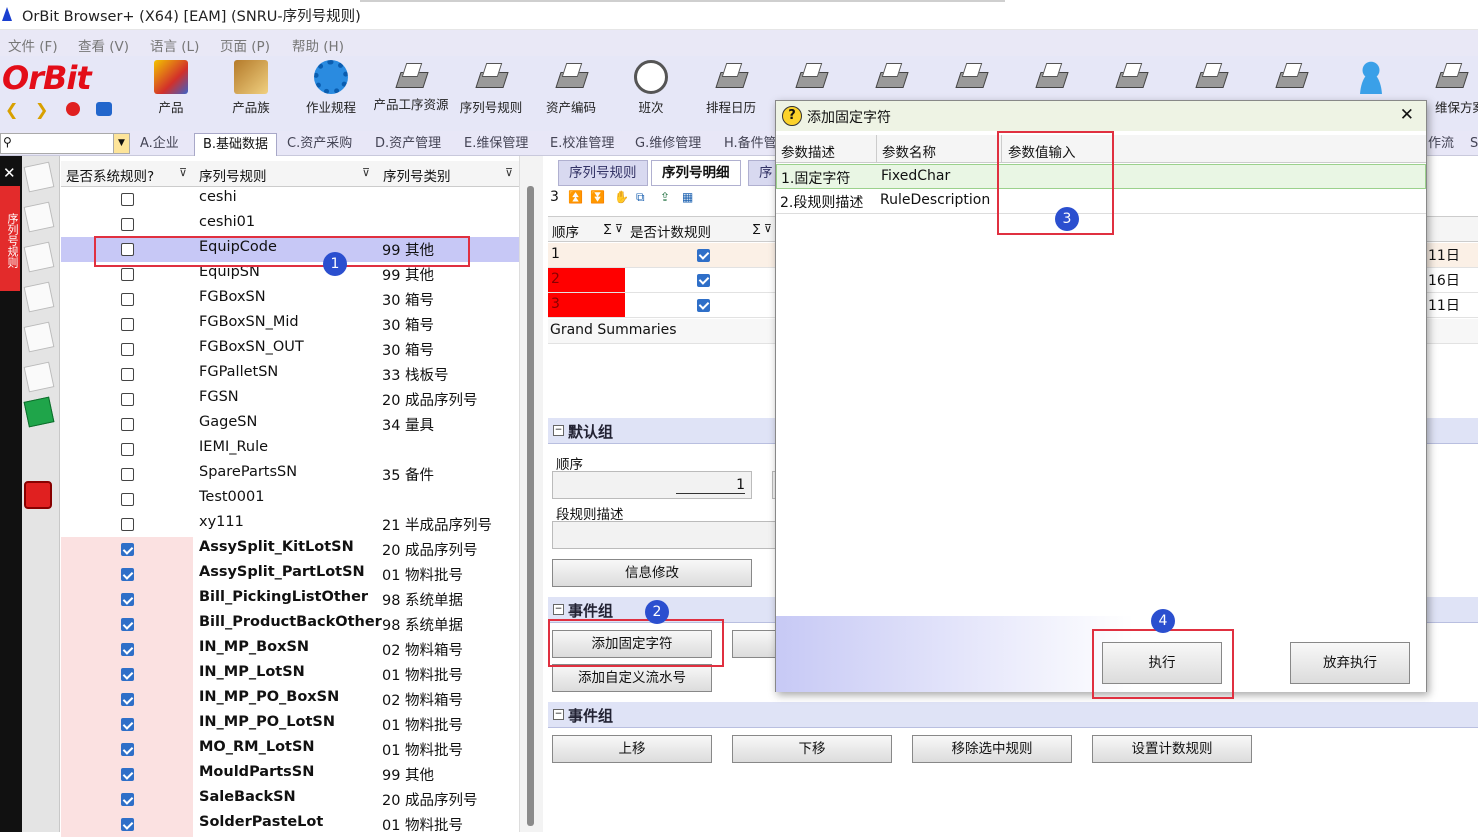 The width and height of the screenshot is (1478, 837). What do you see at coordinates (39, 337) in the screenshot?
I see `undo-icon` at bounding box center [39, 337].